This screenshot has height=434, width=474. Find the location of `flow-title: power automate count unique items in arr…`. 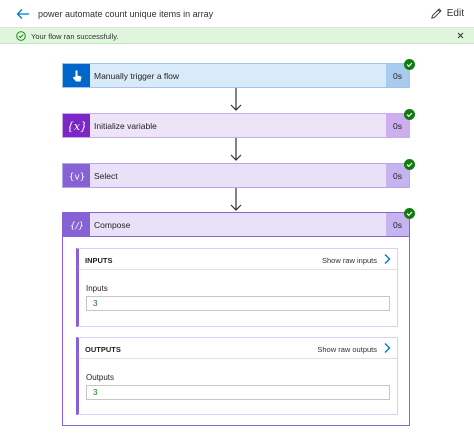

flow-title: power automate count unique items in arr… is located at coordinates (126, 14).